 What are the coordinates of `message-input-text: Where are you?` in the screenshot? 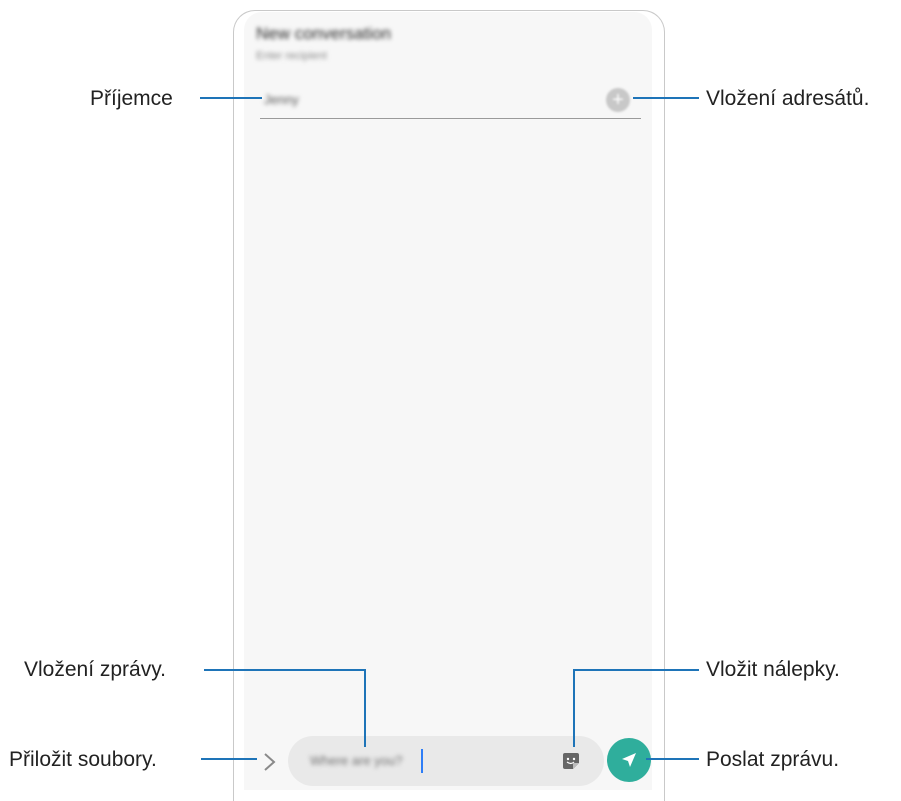 It's located at (356, 760).